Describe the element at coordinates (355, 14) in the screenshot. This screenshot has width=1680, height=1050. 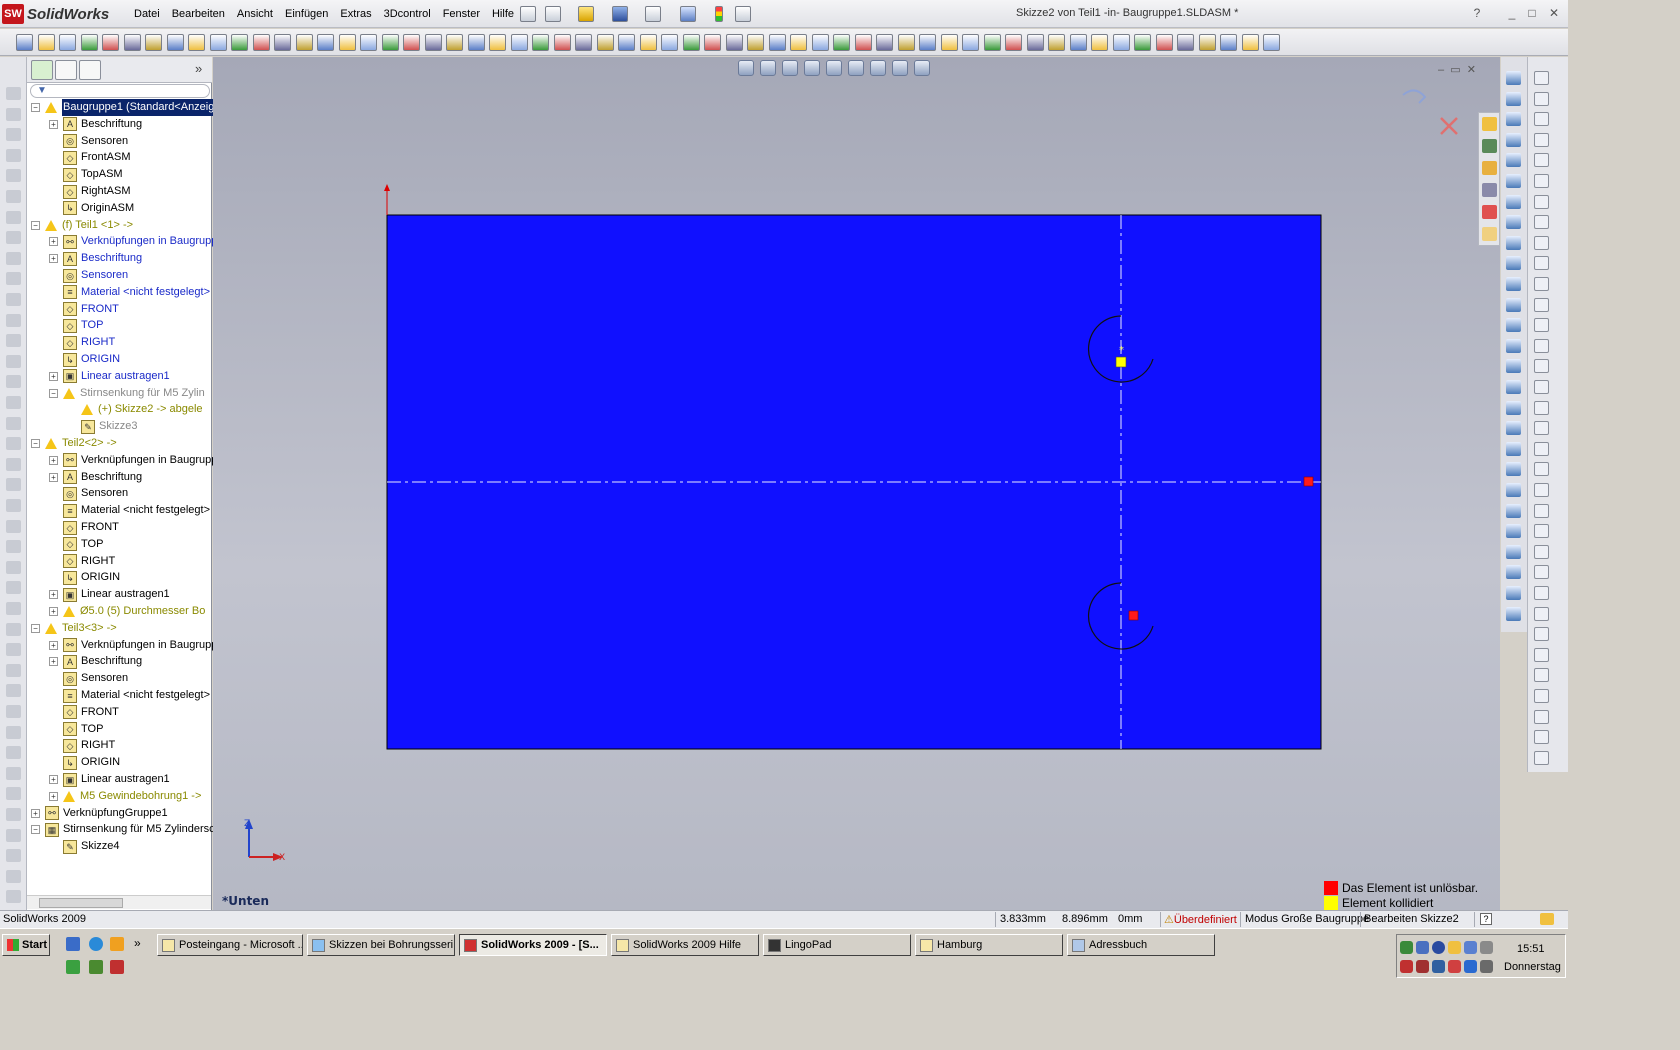
I see `menu-extras: Extras` at that location.